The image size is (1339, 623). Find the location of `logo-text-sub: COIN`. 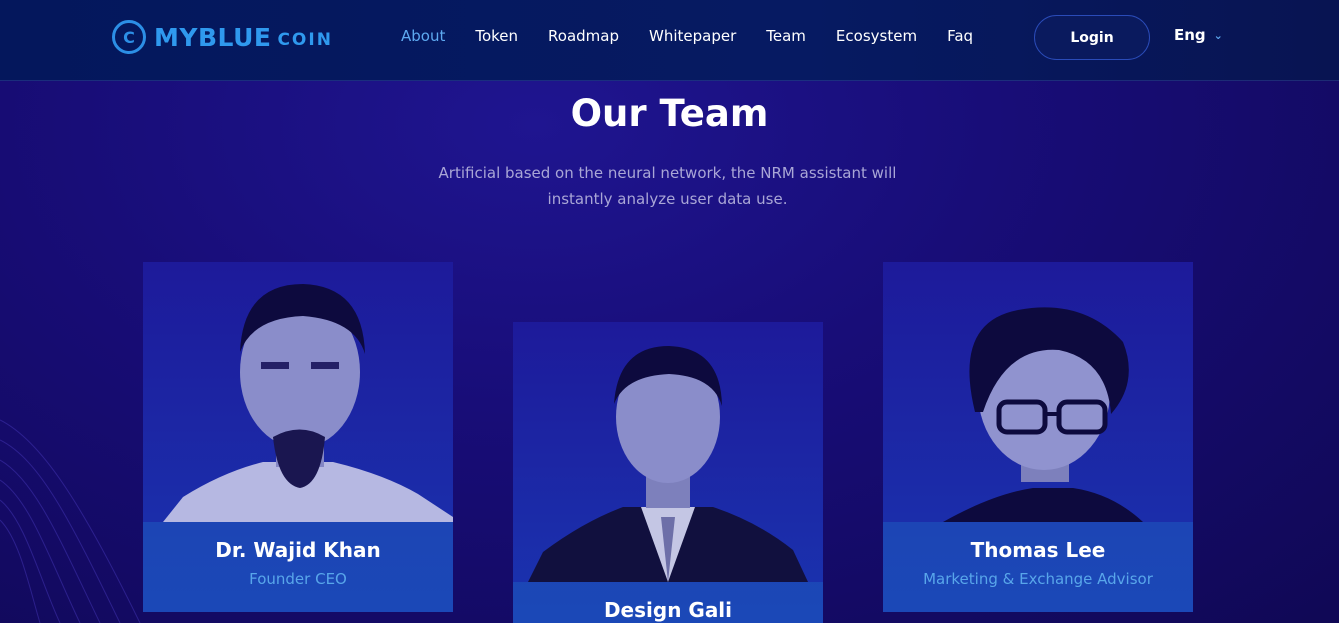

logo-text-sub: COIN is located at coordinates (305, 40).